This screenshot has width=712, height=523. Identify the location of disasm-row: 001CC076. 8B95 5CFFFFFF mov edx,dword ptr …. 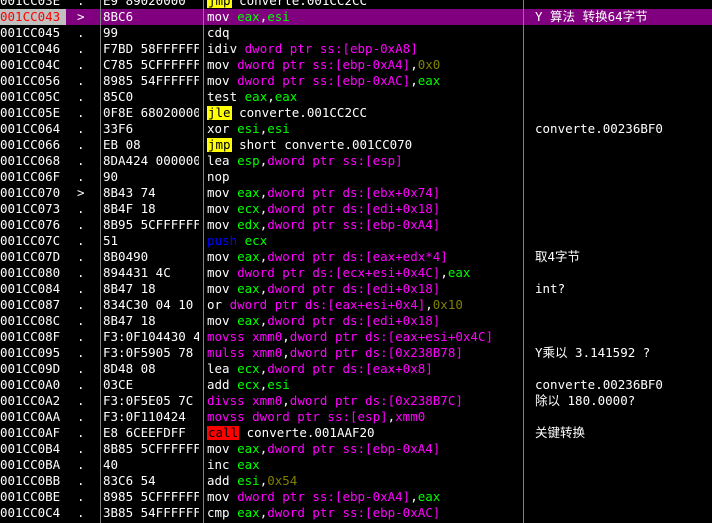
(356, 225).